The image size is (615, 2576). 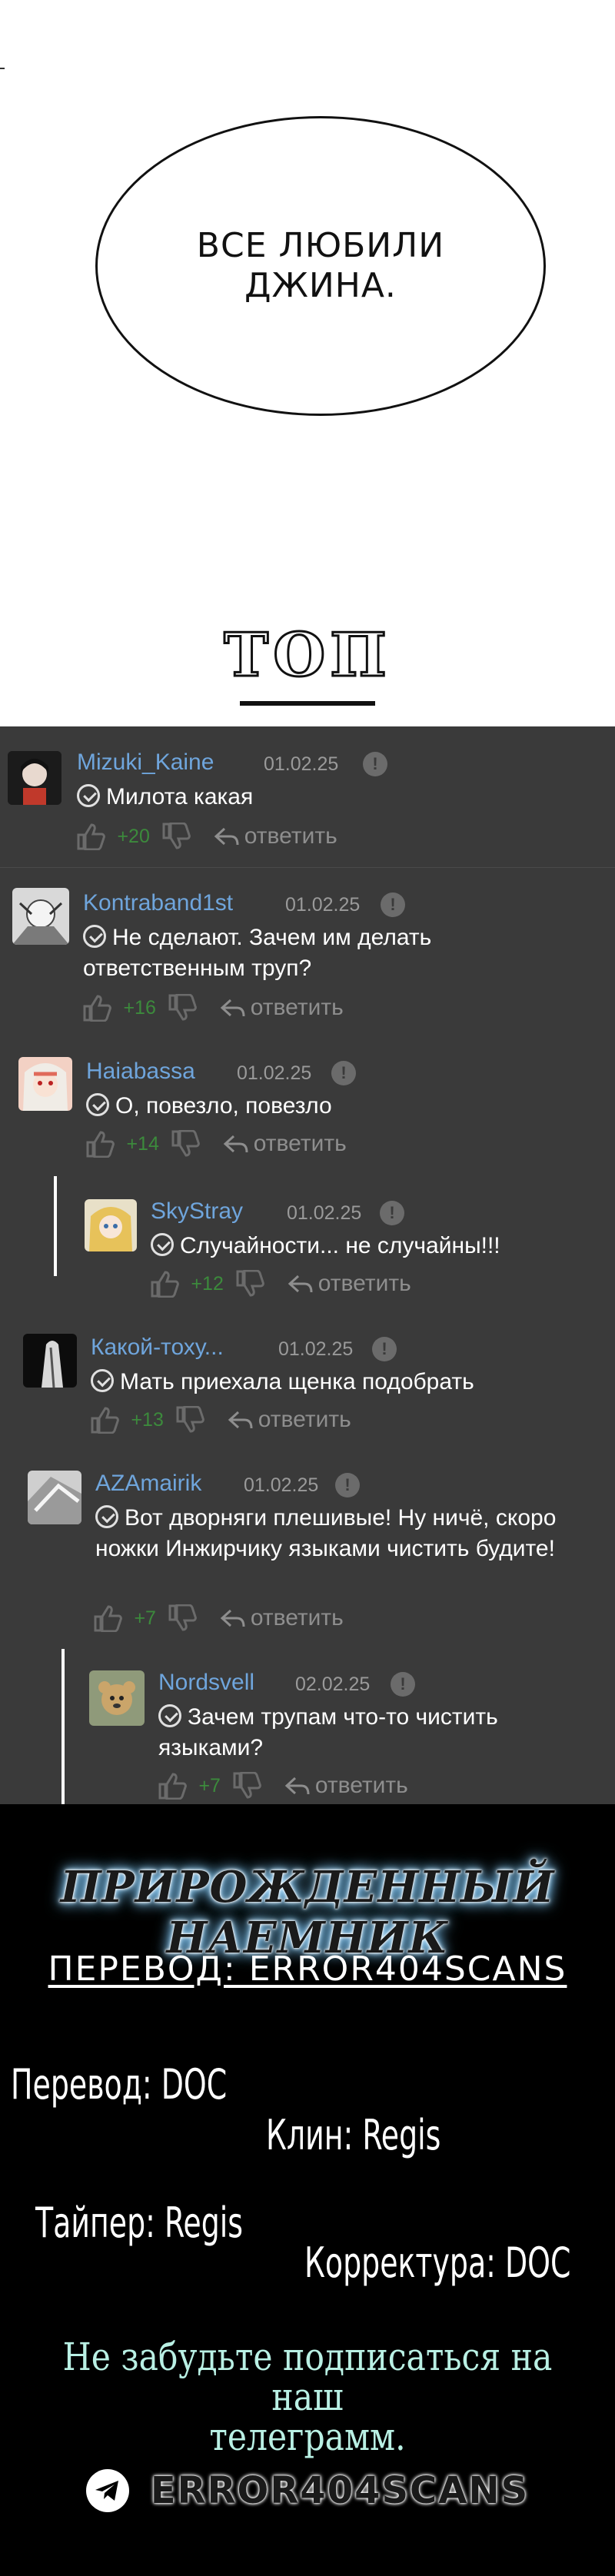 I want to click on comment-text-content: О, повезло, повезло, so click(x=224, y=1105).